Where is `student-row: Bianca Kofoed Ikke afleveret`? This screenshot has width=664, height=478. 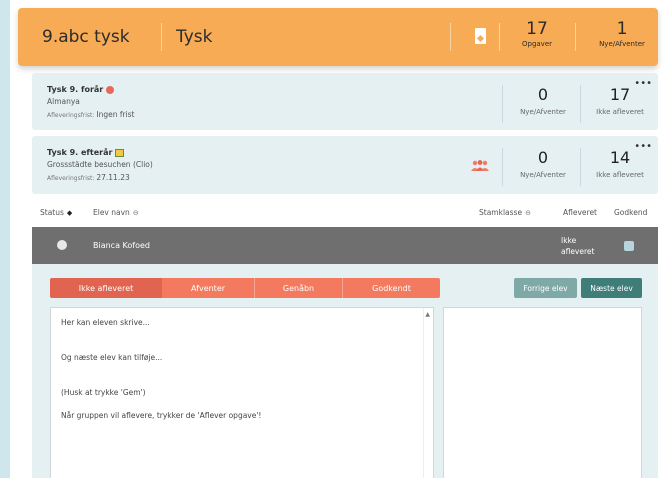 student-row: Bianca Kofoed Ikke afleveret is located at coordinates (345, 245).